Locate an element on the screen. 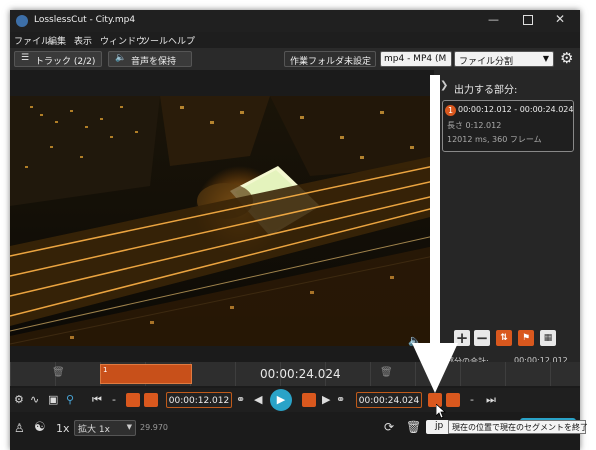 The height and width of the screenshot is (450, 596). working-dir-button: 作業フォルダ未設定 is located at coordinates (330, 59).